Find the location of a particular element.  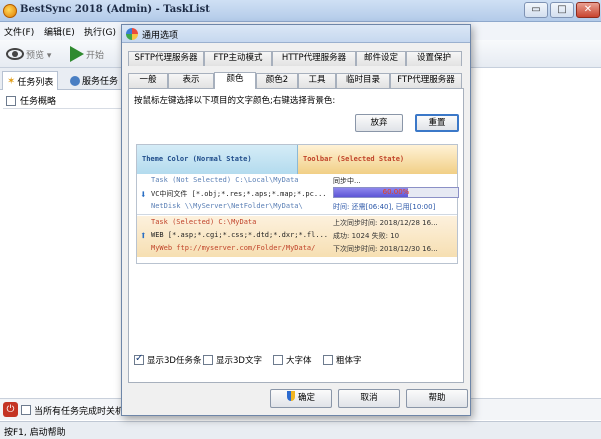

task-list-header: 任务概略 is located at coordinates (65, 101).